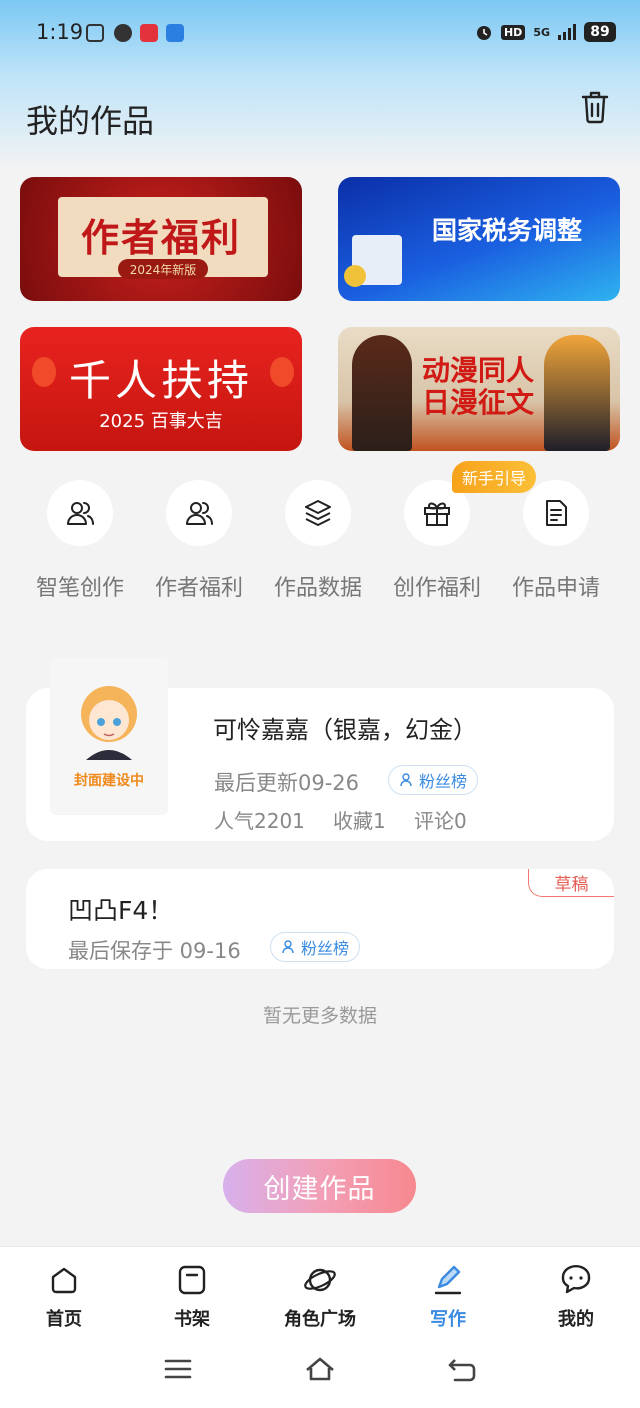 Image resolution: width=640 pixels, height=1408 pixels. Describe the element at coordinates (571, 883) in the screenshot. I see `draft-badge: 草稿` at that location.